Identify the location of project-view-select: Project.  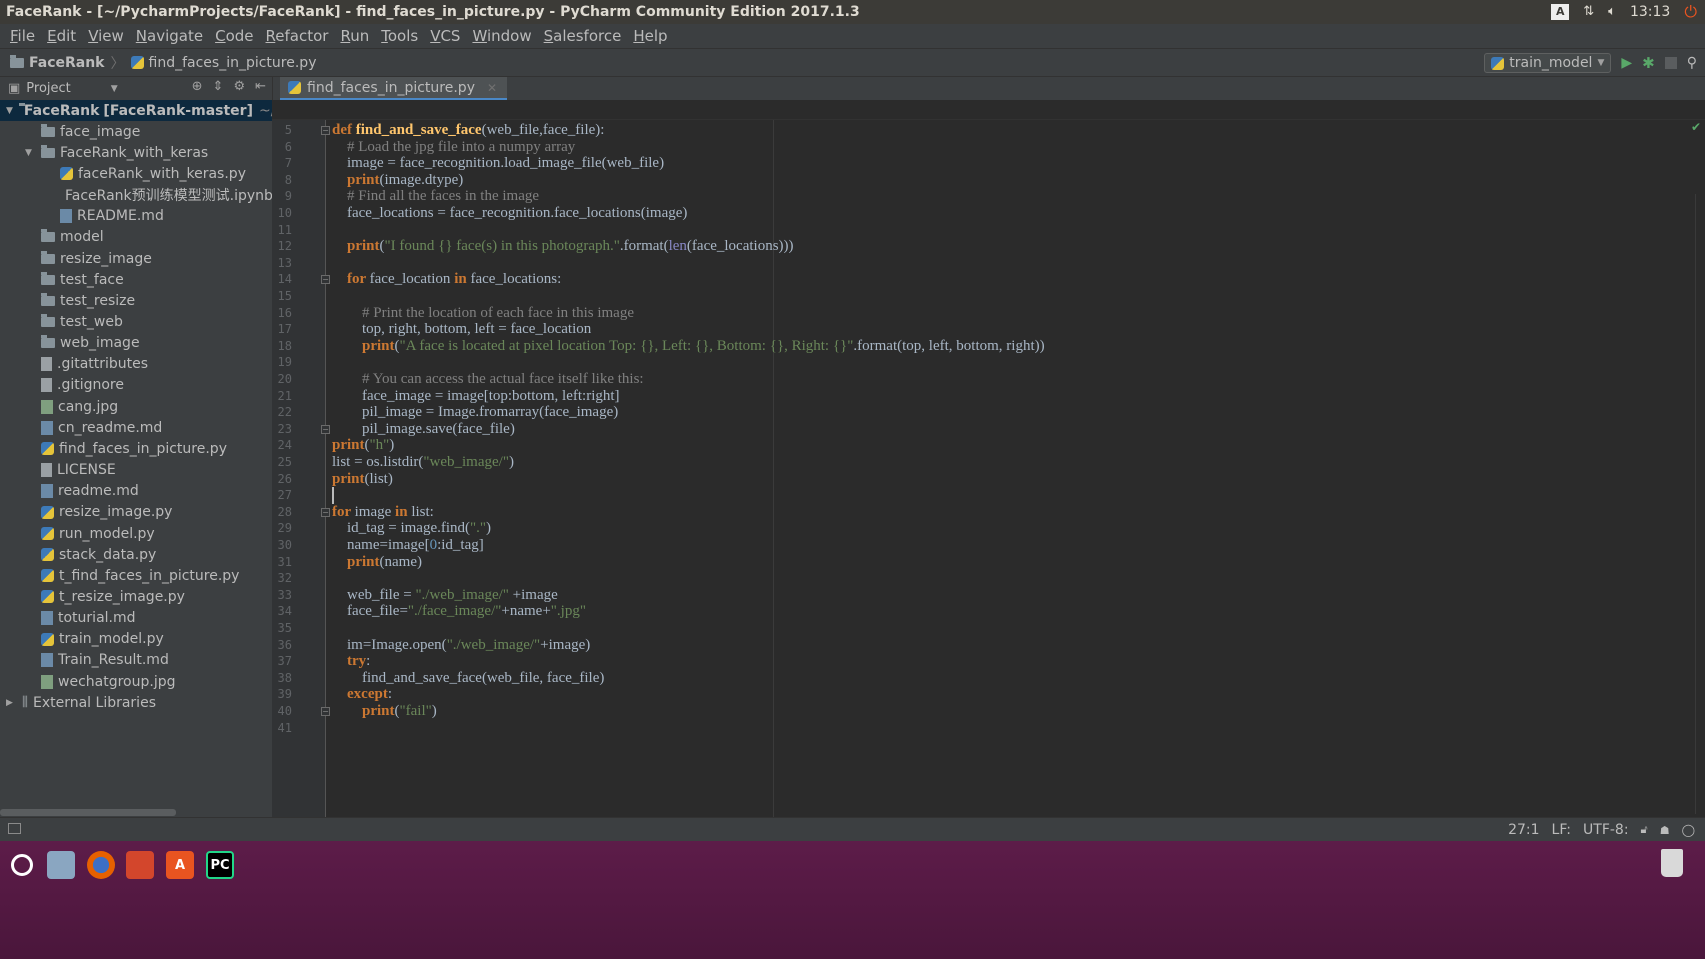
(48, 88).